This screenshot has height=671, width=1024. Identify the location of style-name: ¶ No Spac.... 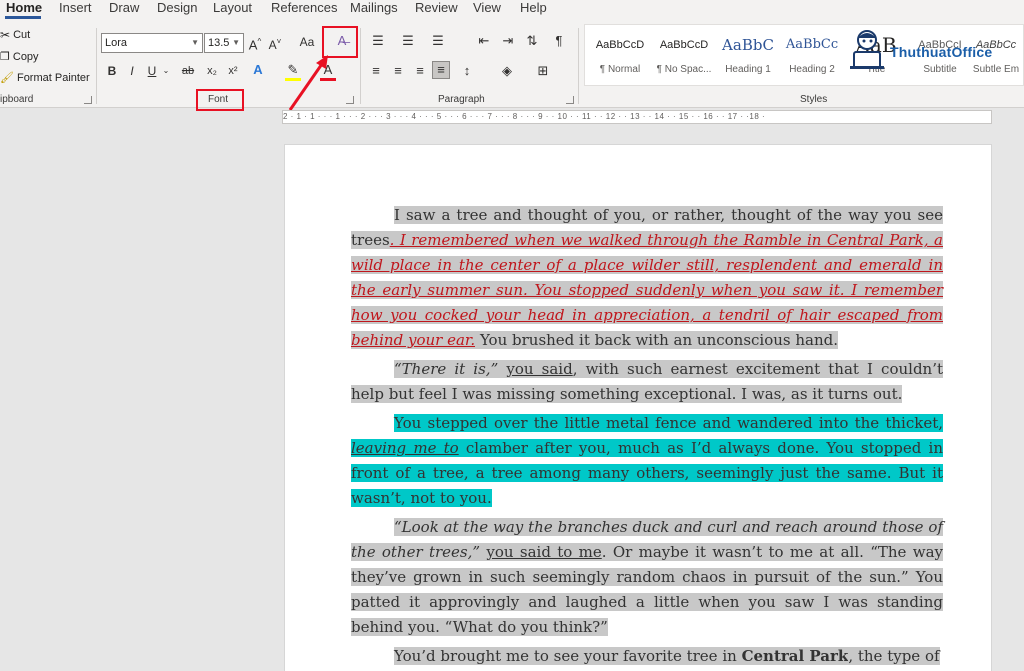
(684, 69).